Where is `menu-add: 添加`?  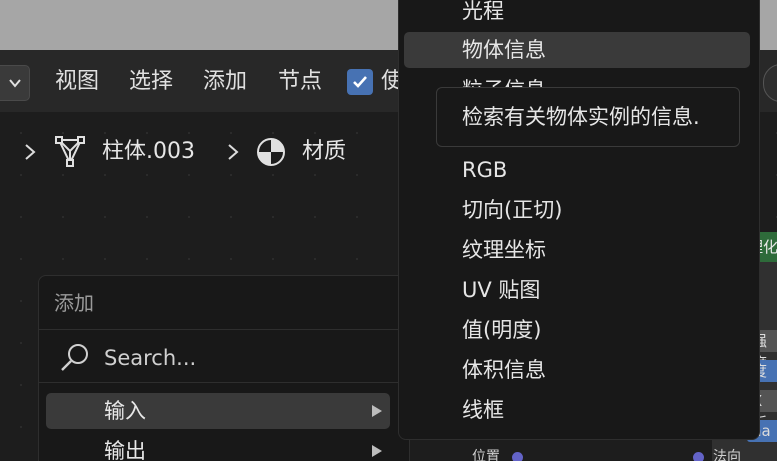
menu-add: 添加 is located at coordinates (225, 82).